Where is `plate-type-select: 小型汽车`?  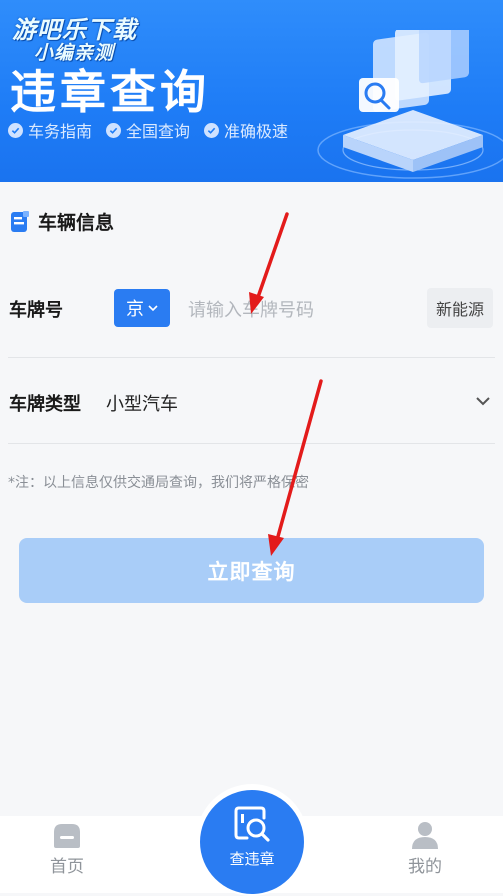
plate-type-select: 小型汽车 is located at coordinates (142, 403).